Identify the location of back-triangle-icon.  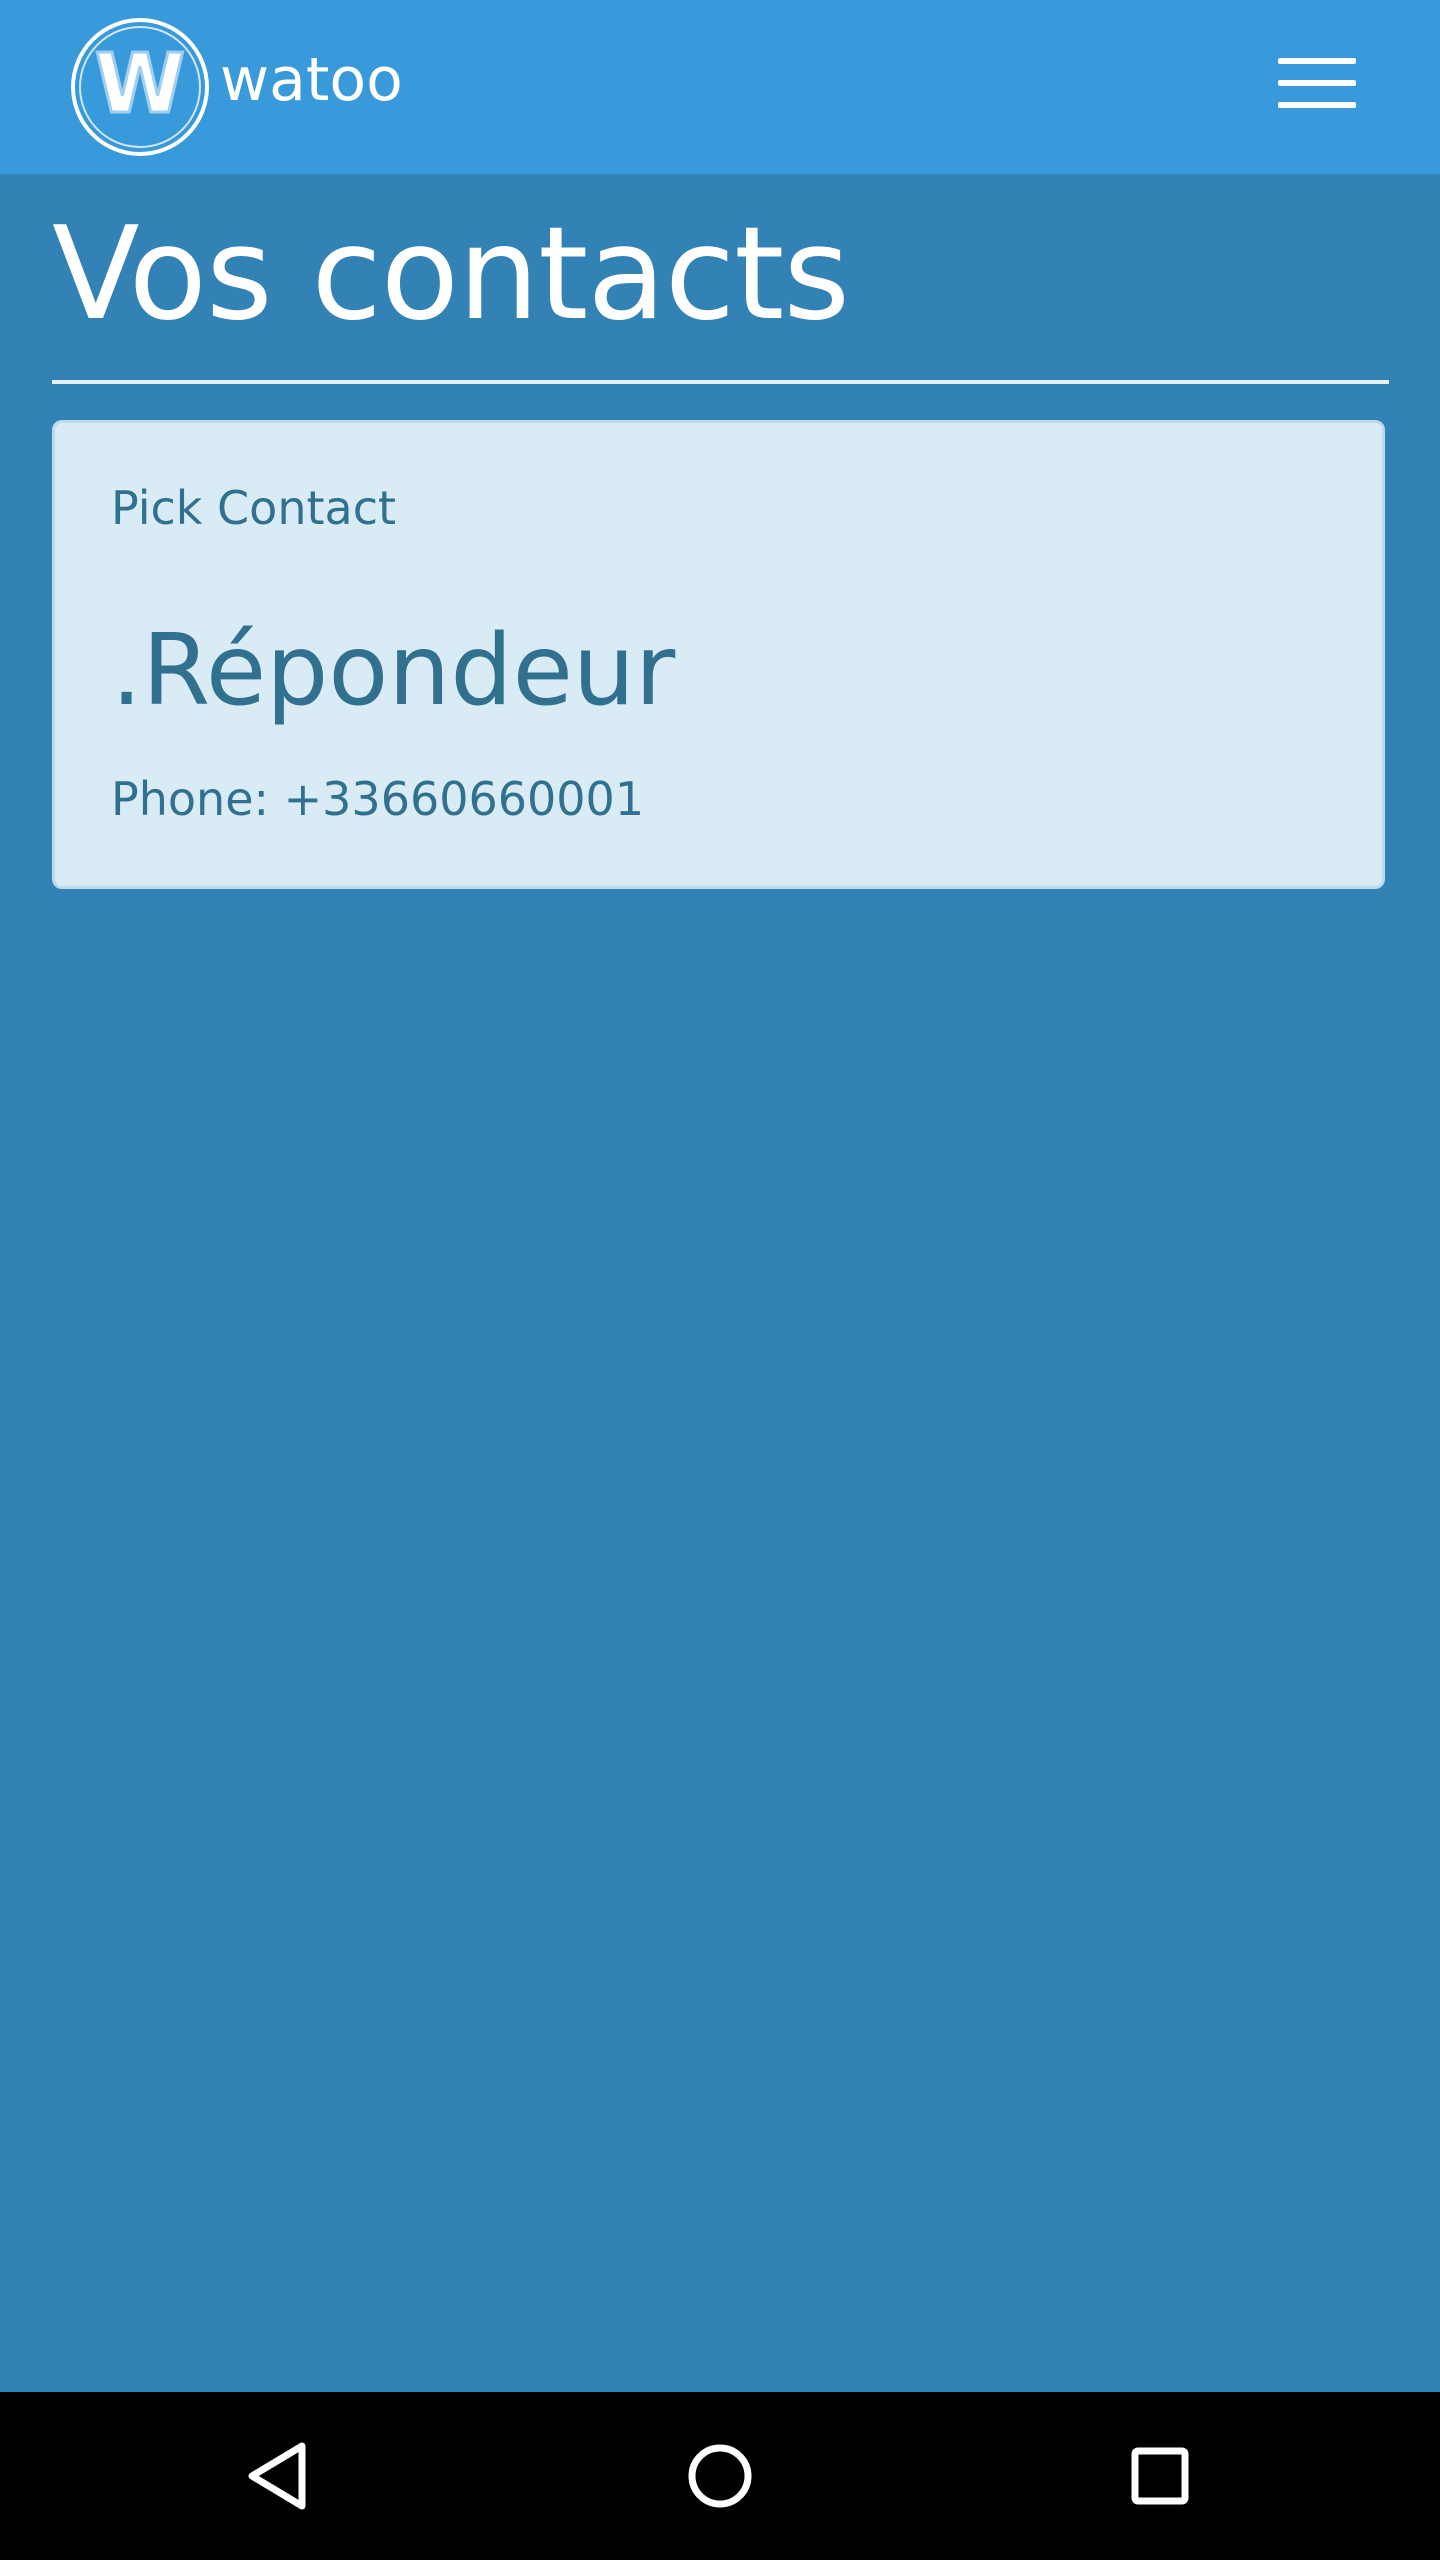
(280, 2476).